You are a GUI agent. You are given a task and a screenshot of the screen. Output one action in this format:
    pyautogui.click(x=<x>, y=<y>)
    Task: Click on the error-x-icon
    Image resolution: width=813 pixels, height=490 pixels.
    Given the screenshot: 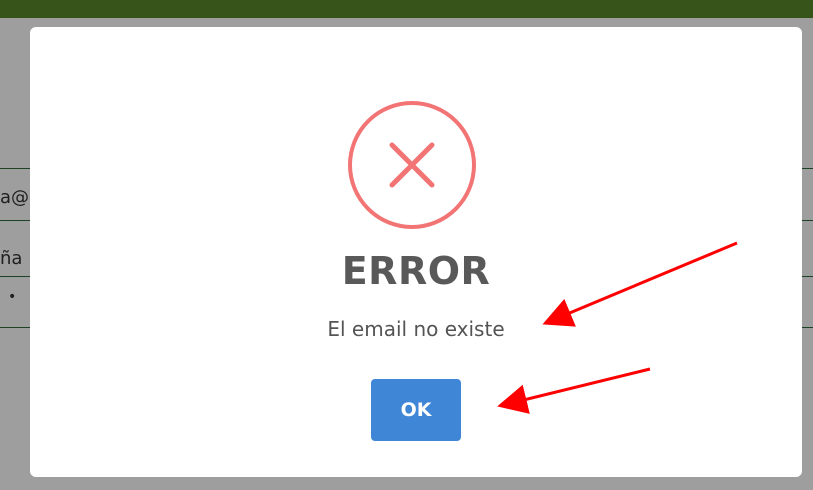 What is the action you would take?
    pyautogui.click(x=412, y=165)
    